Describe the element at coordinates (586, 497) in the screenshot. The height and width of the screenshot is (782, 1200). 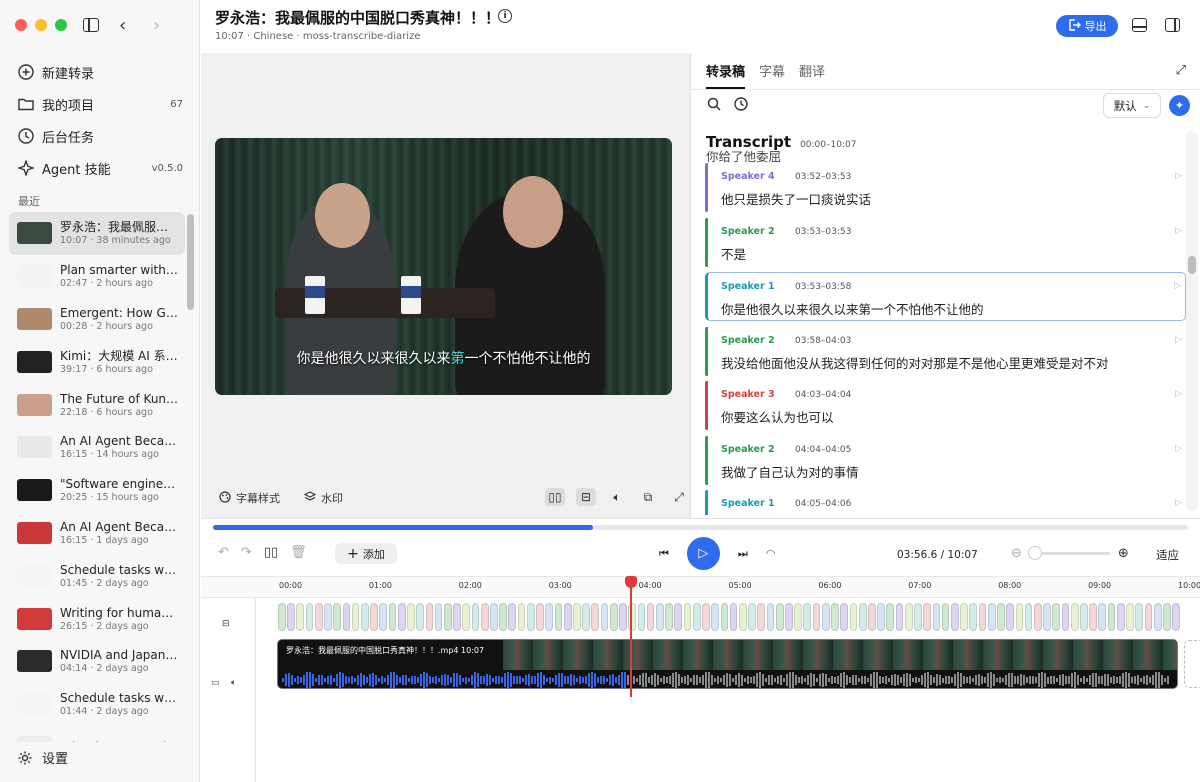
I see `subtitle-toggle-icon: ⊟` at that location.